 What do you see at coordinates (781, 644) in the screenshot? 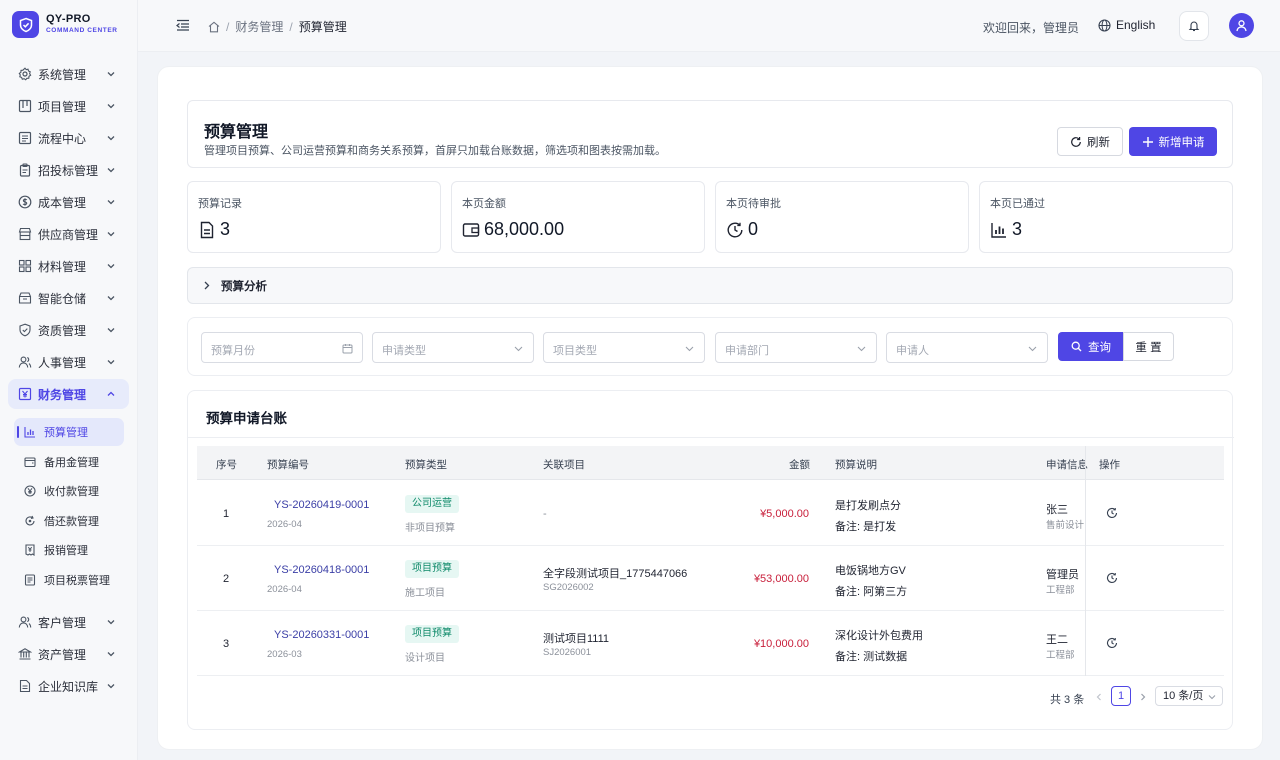
I see `amount: ¥10,000.00` at bounding box center [781, 644].